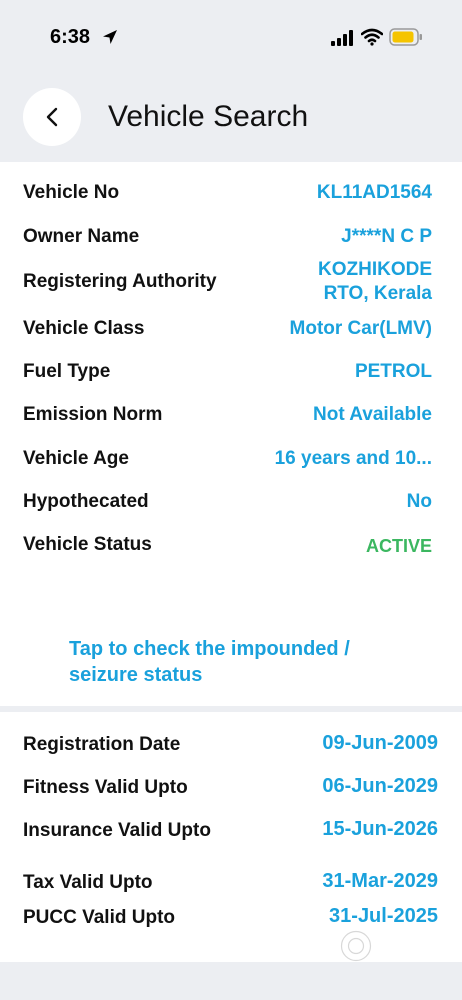 This screenshot has height=1000, width=462. I want to click on detail-label: Vehicle Age, so click(76, 458).